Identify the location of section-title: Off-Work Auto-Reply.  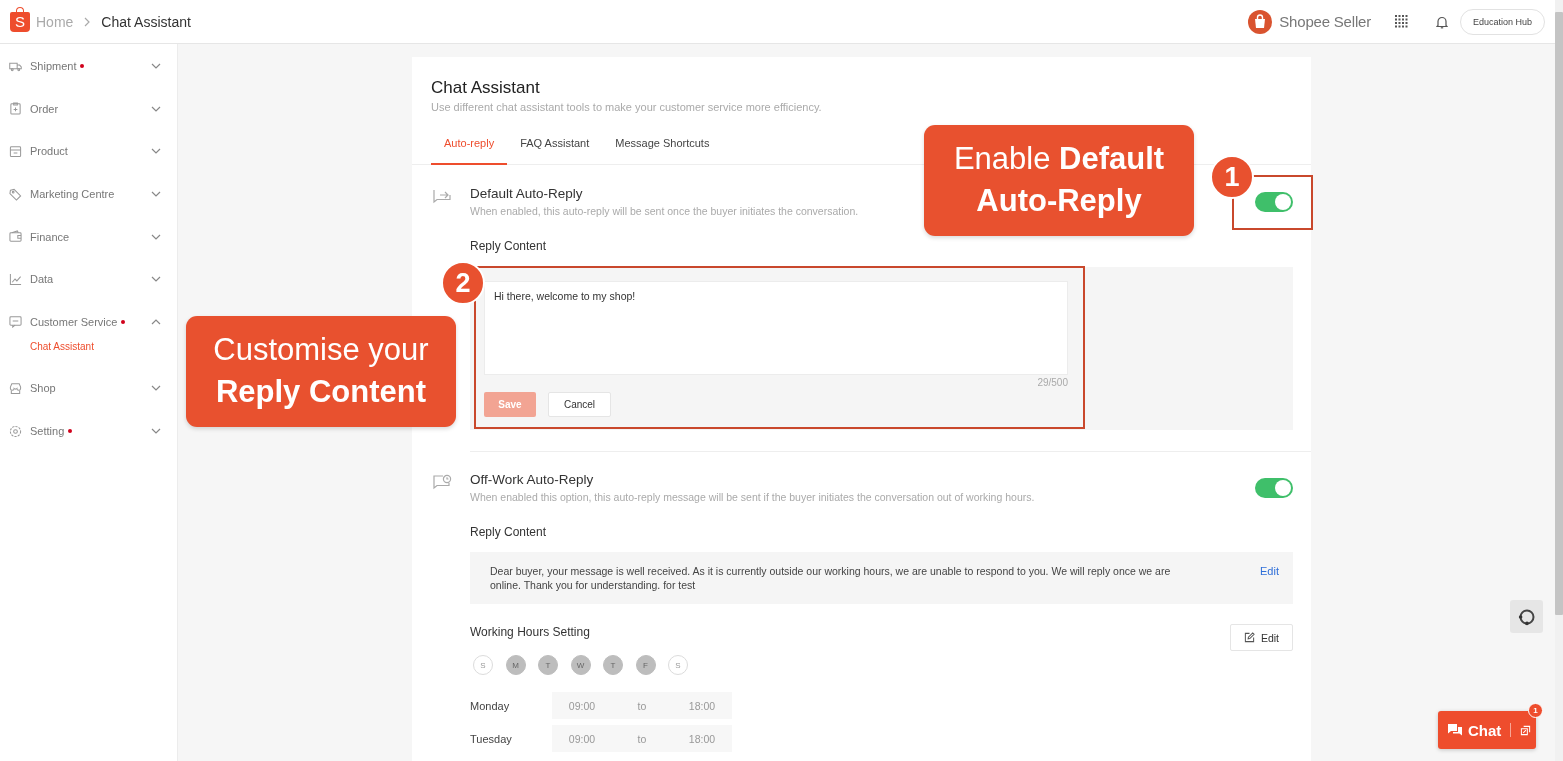
(532, 480).